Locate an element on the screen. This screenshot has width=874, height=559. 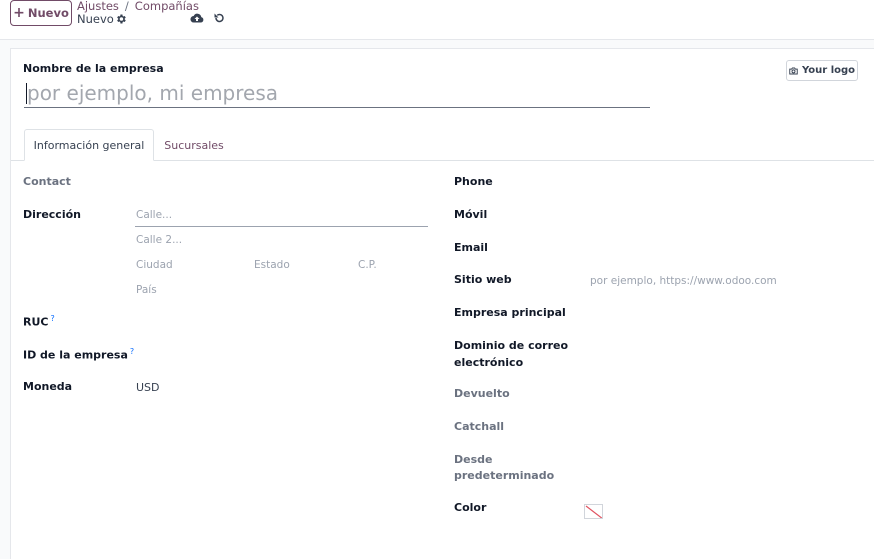
gear-icon is located at coordinates (121, 19).